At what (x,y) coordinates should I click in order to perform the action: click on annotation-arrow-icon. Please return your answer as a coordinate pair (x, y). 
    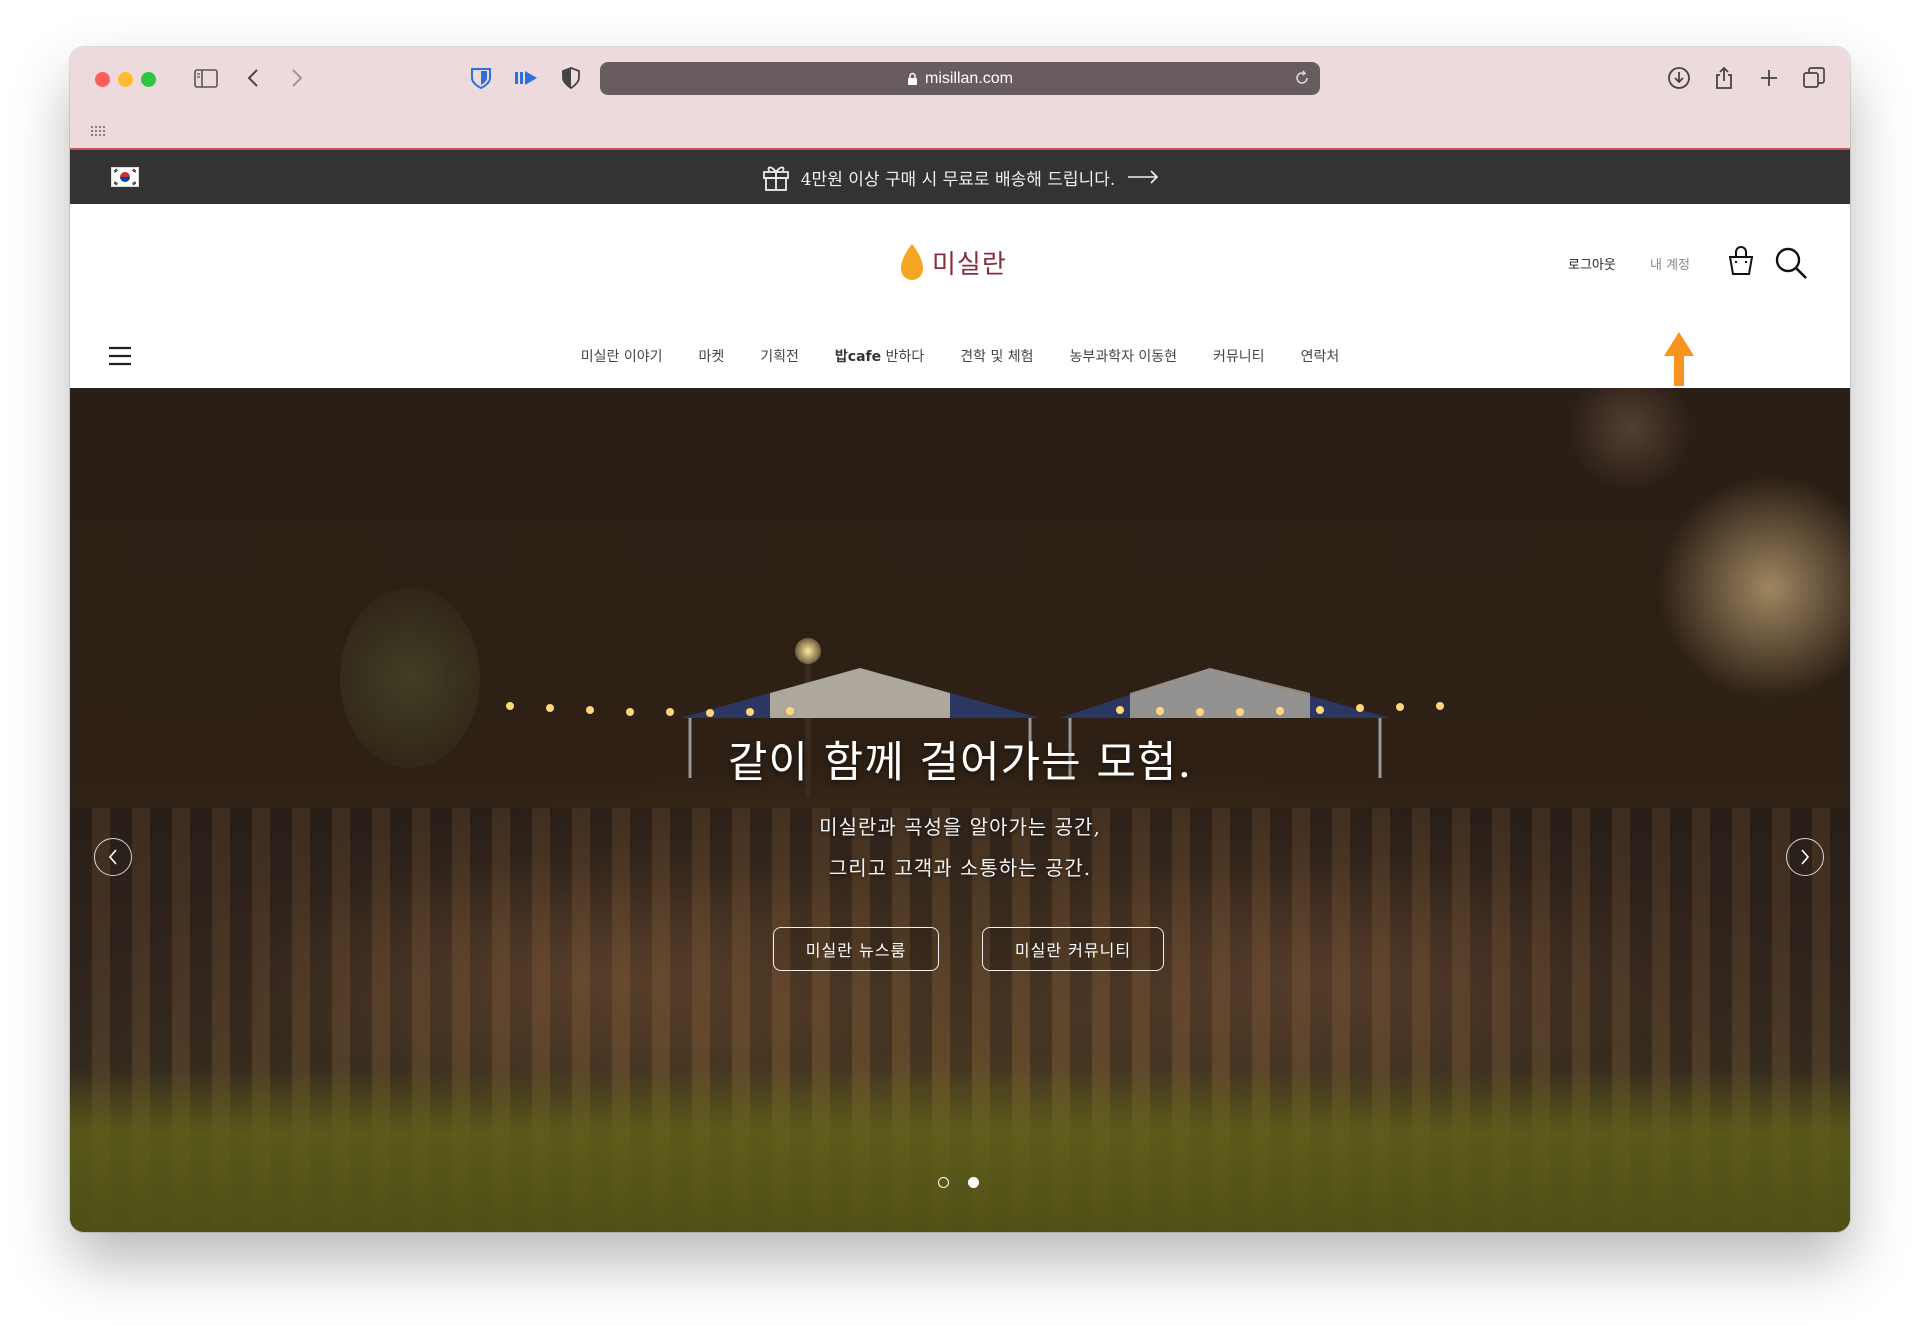
    Looking at the image, I should click on (1679, 359).